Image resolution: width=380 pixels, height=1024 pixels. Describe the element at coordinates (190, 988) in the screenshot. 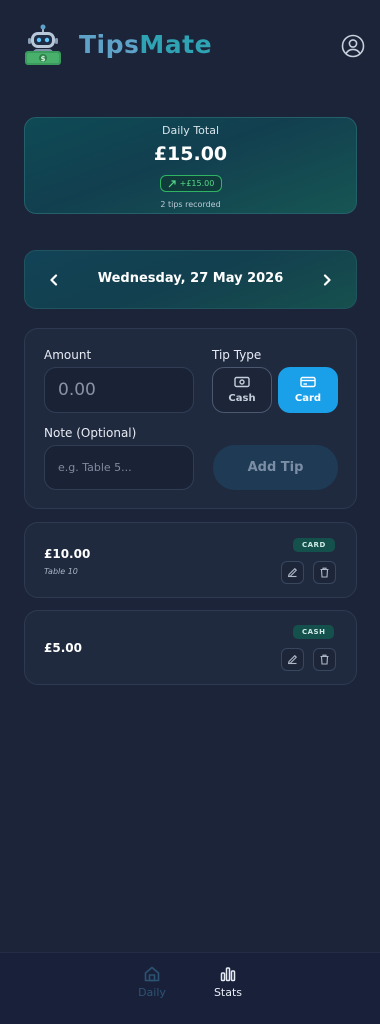

I see `bottom-navigation: Daily Stats` at that location.